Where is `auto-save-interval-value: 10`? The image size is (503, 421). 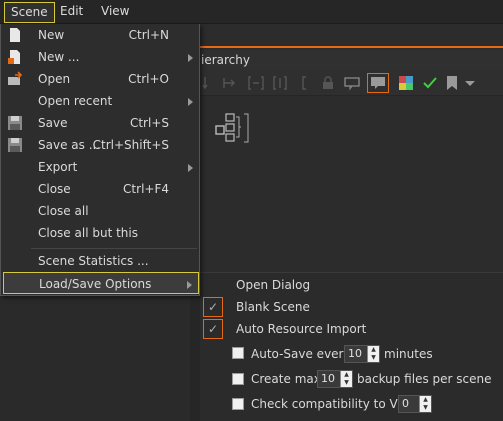
auto-save-interval-value: 10 is located at coordinates (355, 353).